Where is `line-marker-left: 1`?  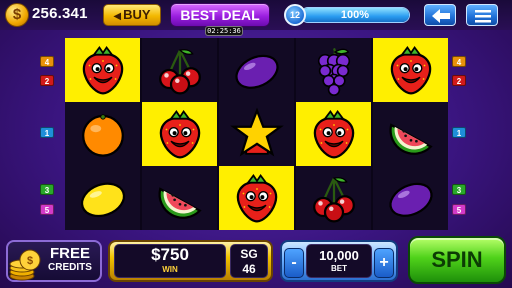
line-marker-left: 1 is located at coordinates (47, 132).